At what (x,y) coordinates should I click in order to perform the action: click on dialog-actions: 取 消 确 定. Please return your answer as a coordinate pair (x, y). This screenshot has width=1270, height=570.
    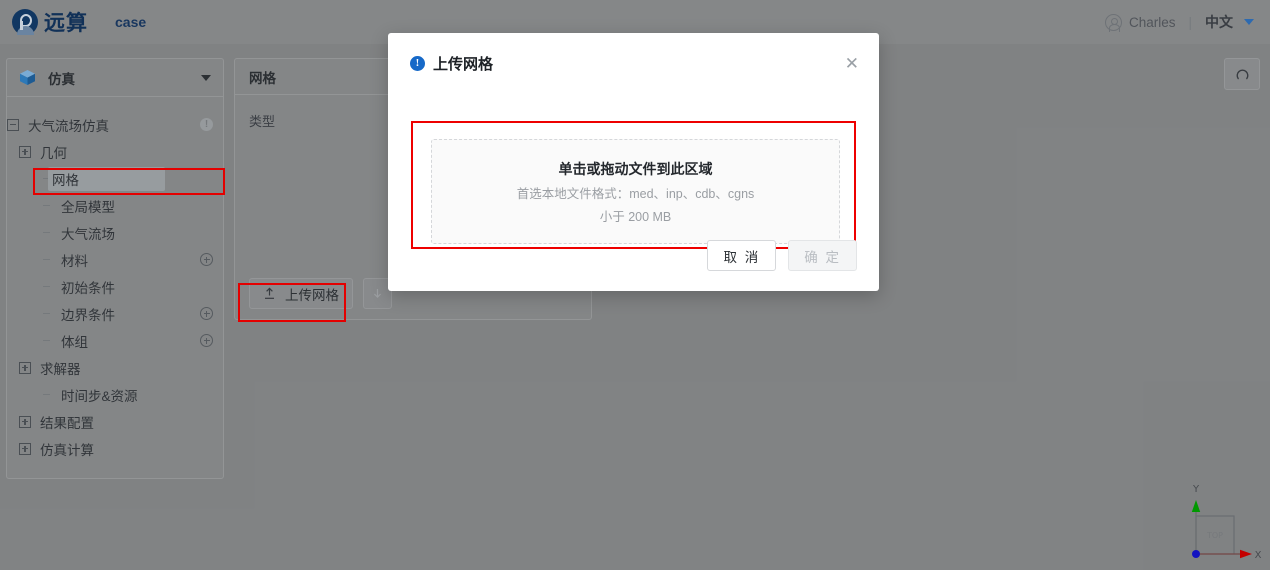
    Looking at the image, I should click on (782, 255).